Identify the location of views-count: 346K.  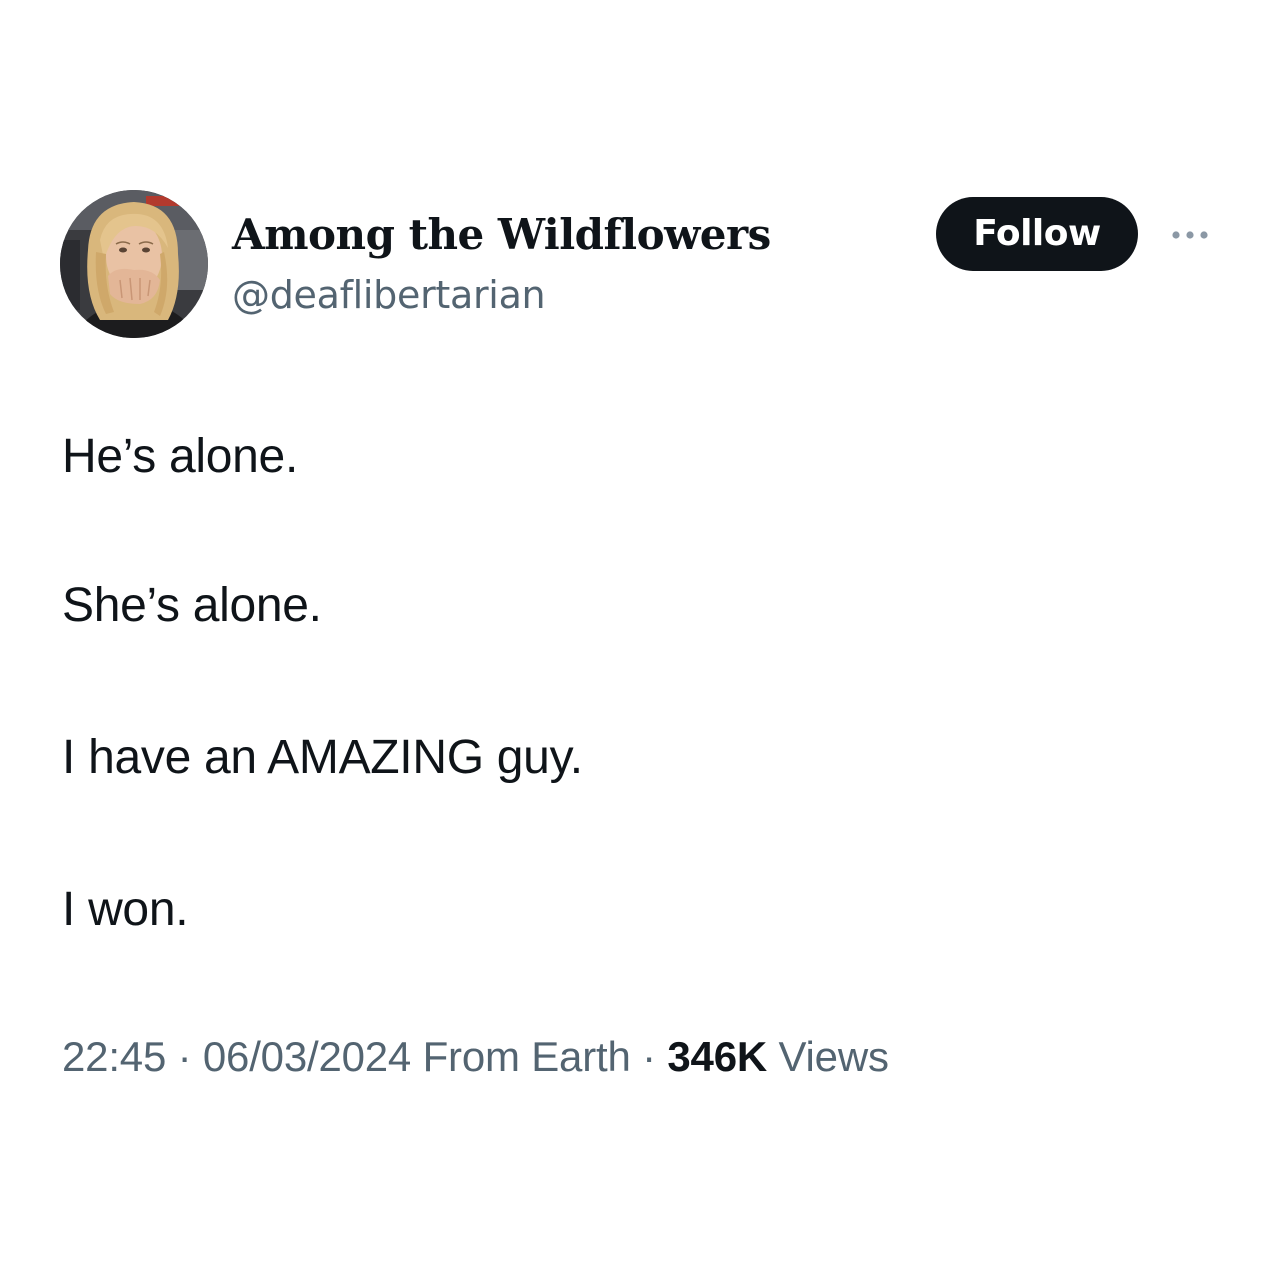
(717, 1056).